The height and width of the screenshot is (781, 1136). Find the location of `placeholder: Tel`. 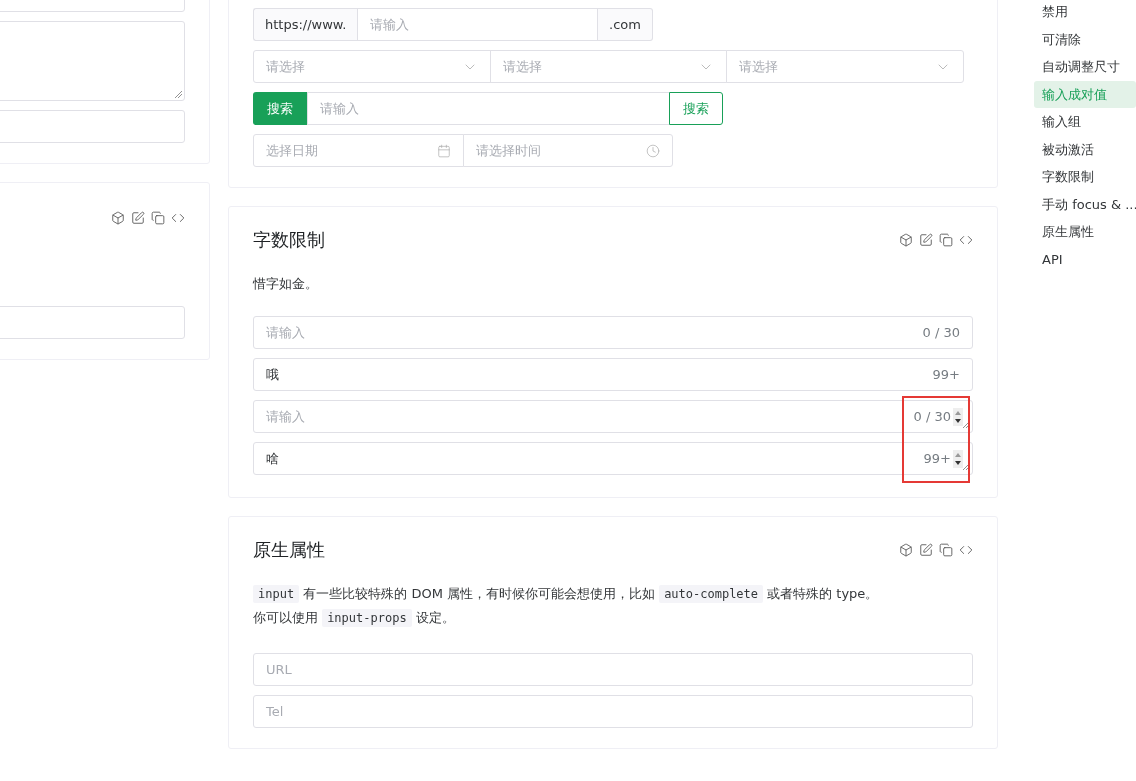

placeholder: Tel is located at coordinates (275, 711).